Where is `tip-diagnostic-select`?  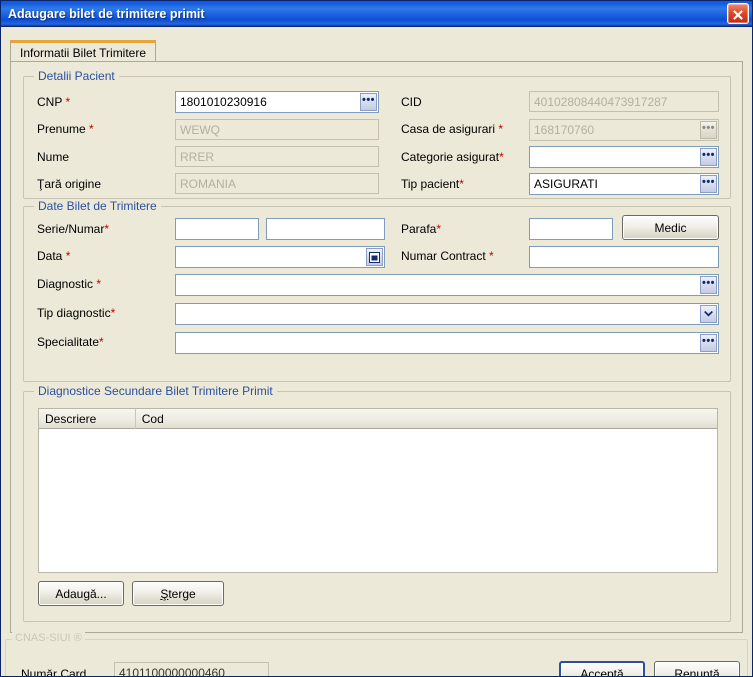 tip-diagnostic-select is located at coordinates (447, 314).